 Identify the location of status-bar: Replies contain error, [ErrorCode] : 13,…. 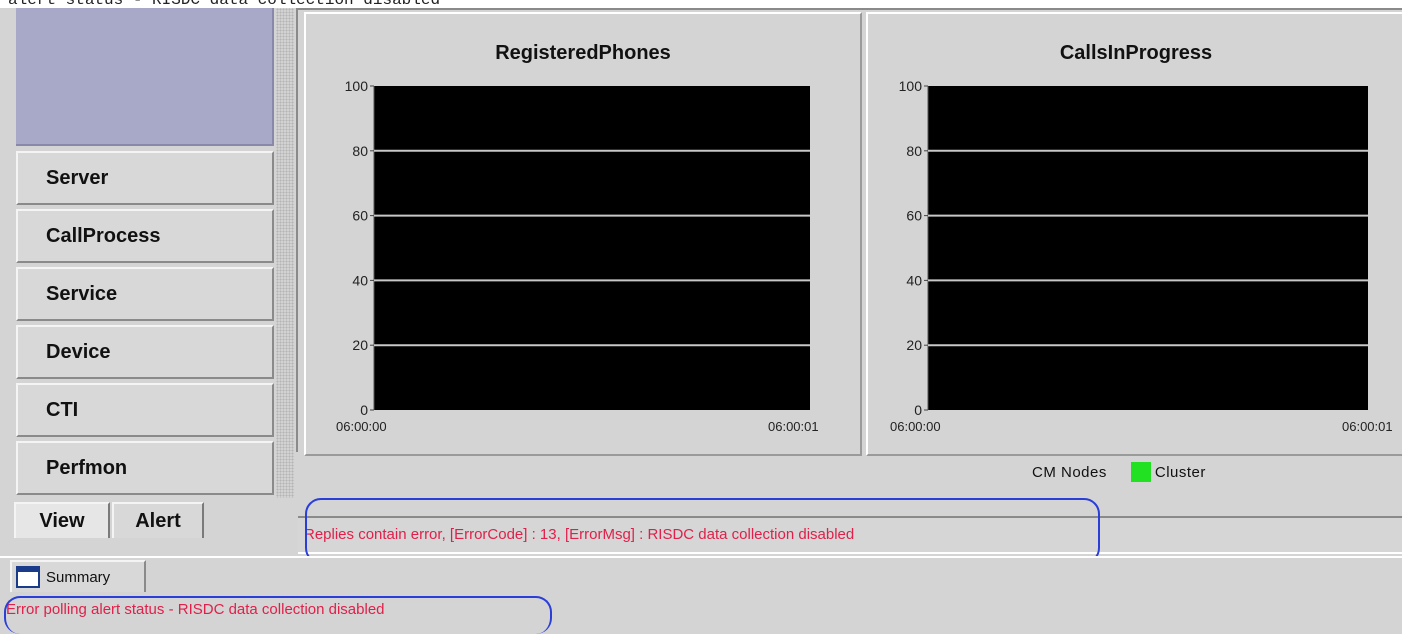
(850, 535).